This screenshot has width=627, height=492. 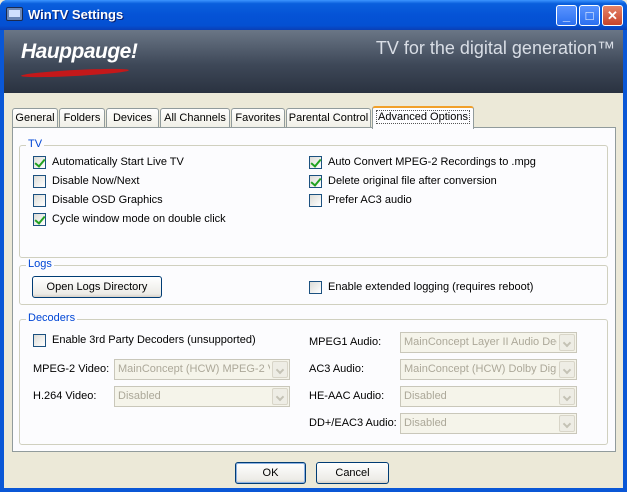 What do you see at coordinates (345, 342) in the screenshot?
I see `mpeg1-audio-label: MPEG1 Audio:` at bounding box center [345, 342].